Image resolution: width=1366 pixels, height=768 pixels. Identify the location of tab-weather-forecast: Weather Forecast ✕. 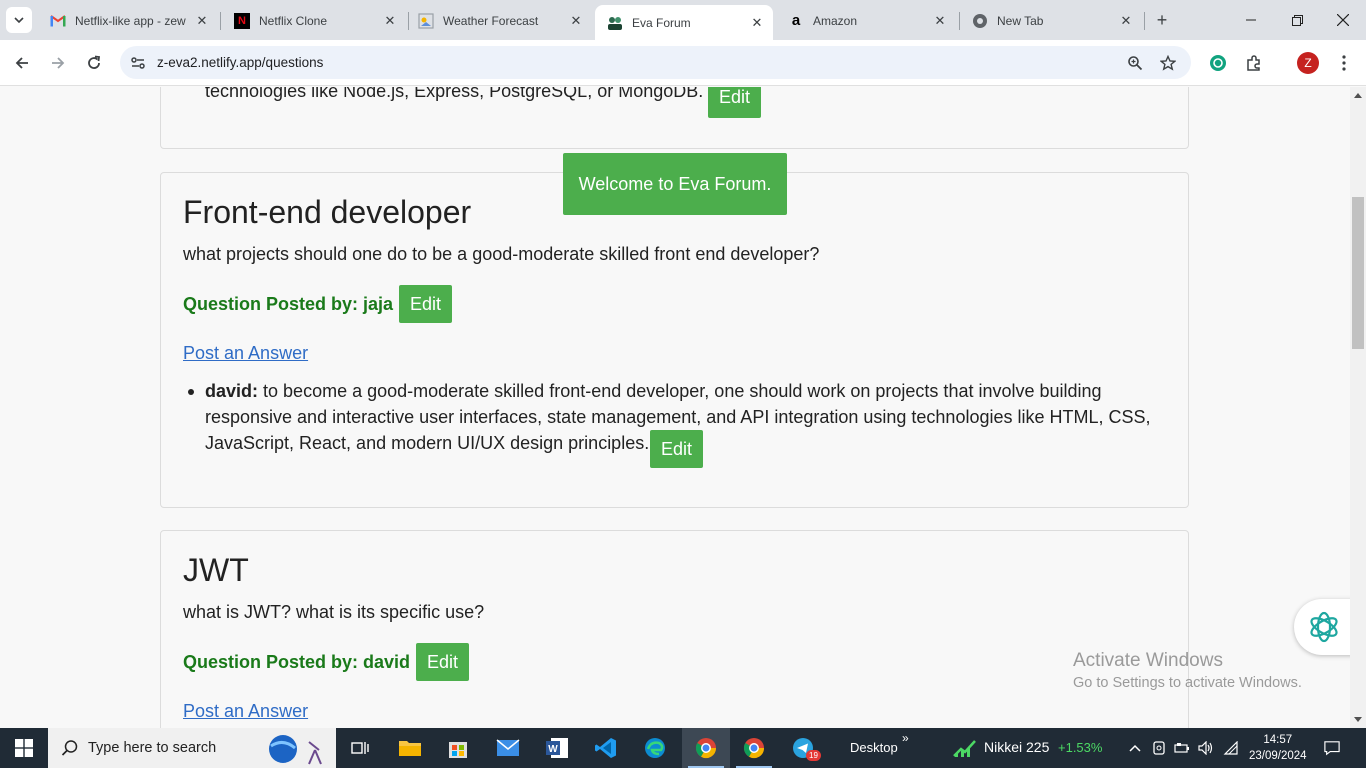
(499, 20).